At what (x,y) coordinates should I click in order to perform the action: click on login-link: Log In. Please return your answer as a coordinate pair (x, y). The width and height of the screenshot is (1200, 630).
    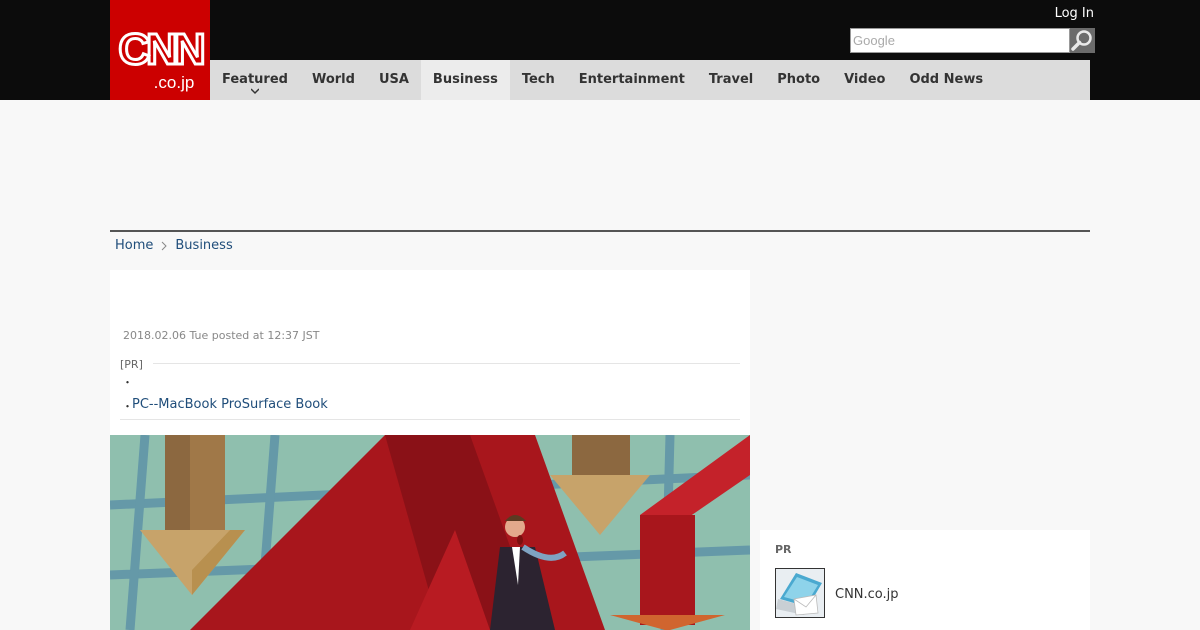
    Looking at the image, I should click on (1074, 13).